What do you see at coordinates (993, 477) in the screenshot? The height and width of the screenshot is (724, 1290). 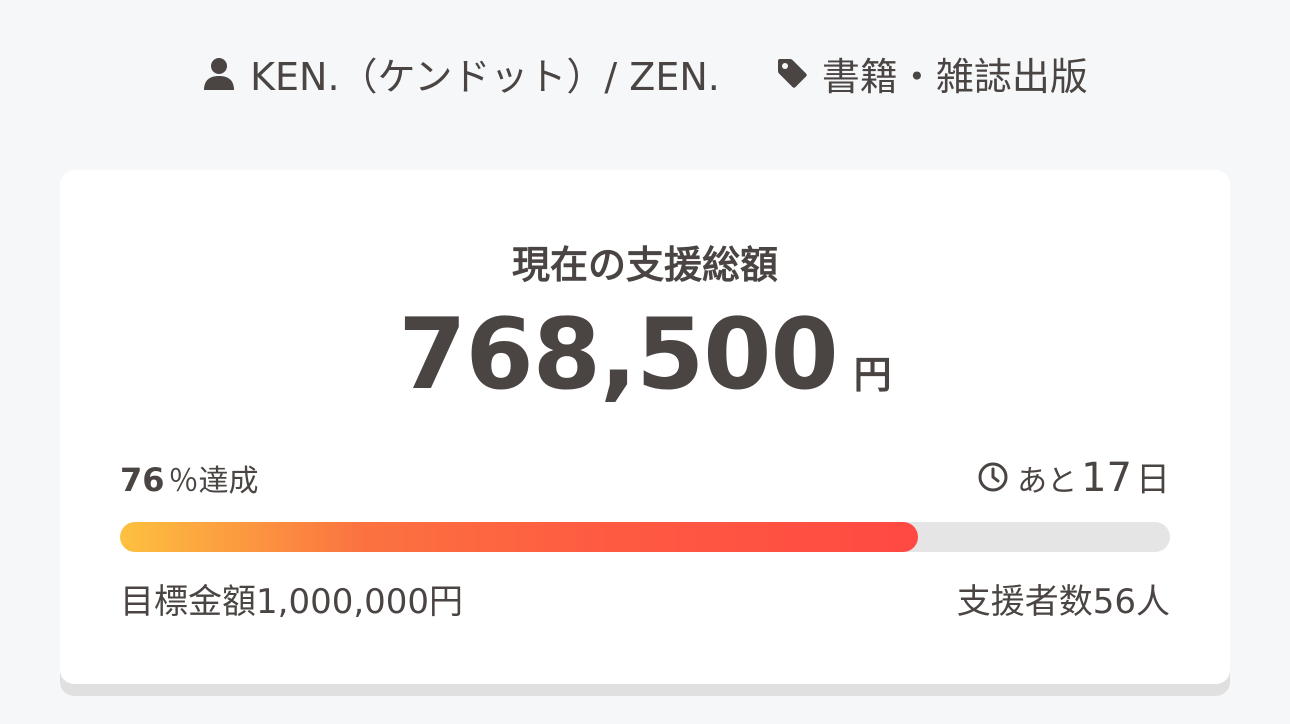 I see `clock-icon` at bounding box center [993, 477].